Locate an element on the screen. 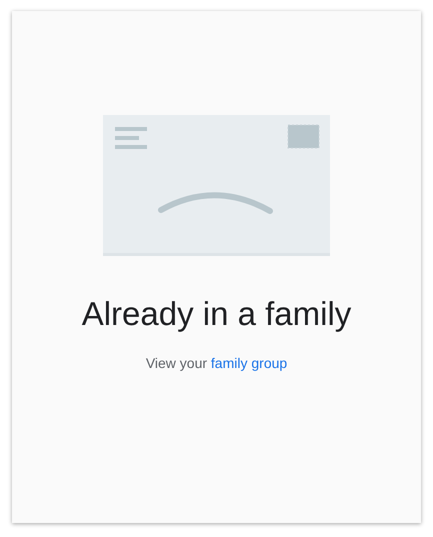 This screenshot has width=433, height=537. title: Already in a family is located at coordinates (217, 314).